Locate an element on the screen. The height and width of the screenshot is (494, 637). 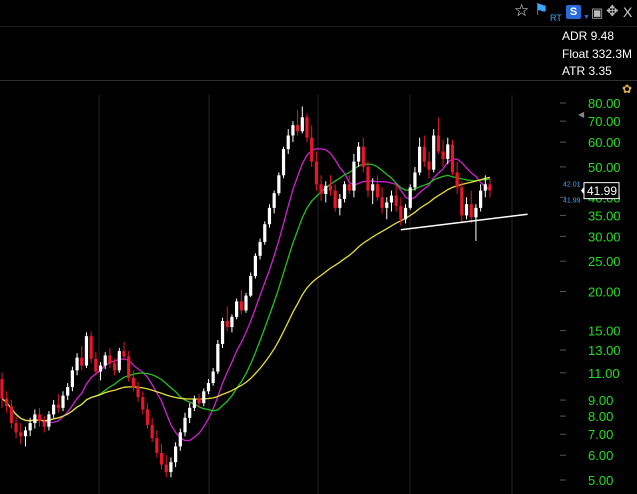
adr-stat: ADR 9.48 is located at coordinates (588, 36).